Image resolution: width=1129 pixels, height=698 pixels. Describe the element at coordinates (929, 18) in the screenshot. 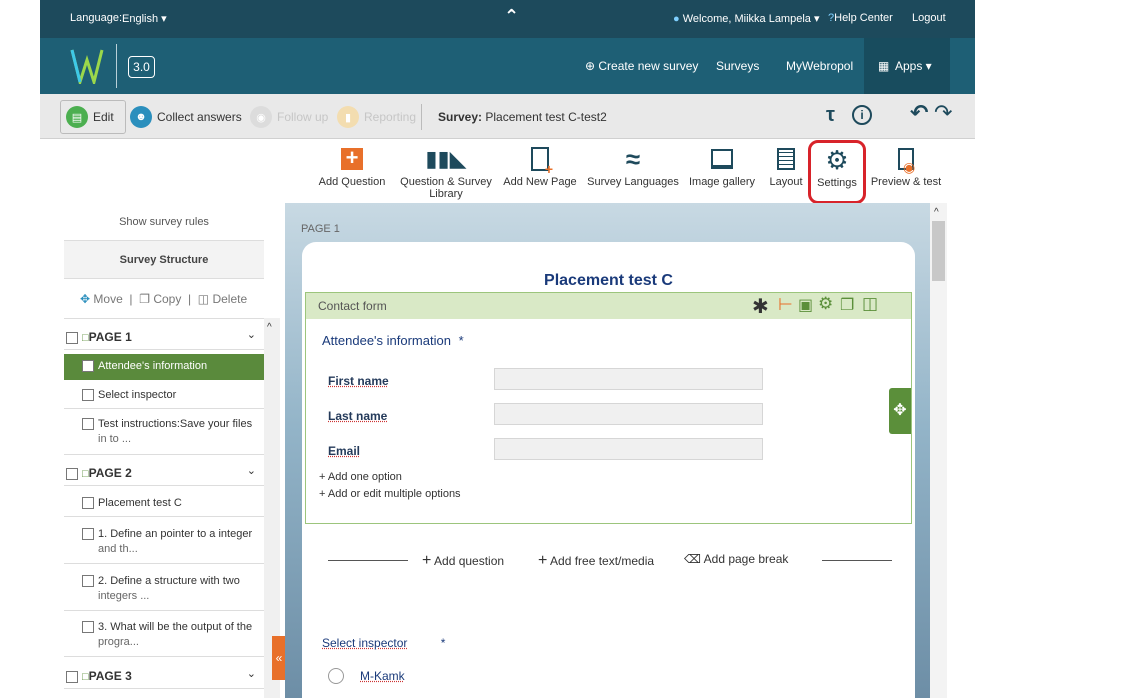

I see `logout-link: Logout` at that location.